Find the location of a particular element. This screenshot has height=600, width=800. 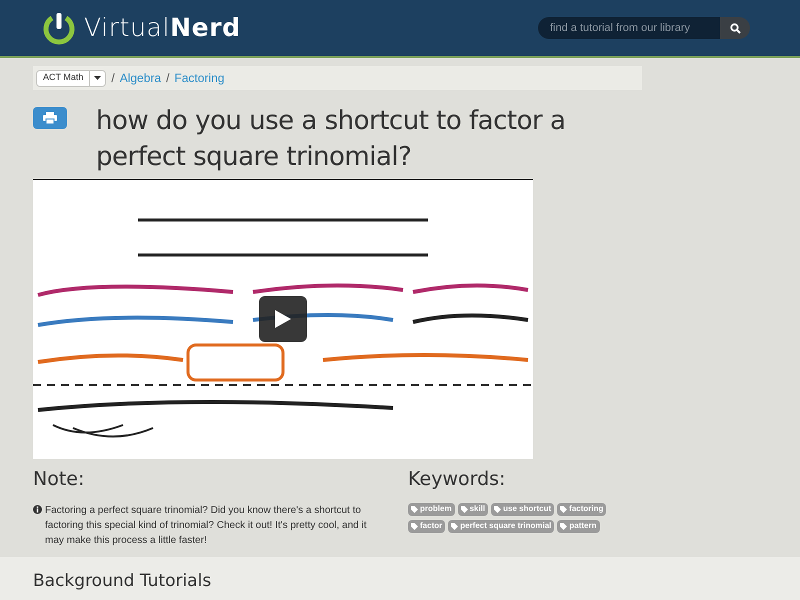

keyword-tag: problem is located at coordinates (431, 509).